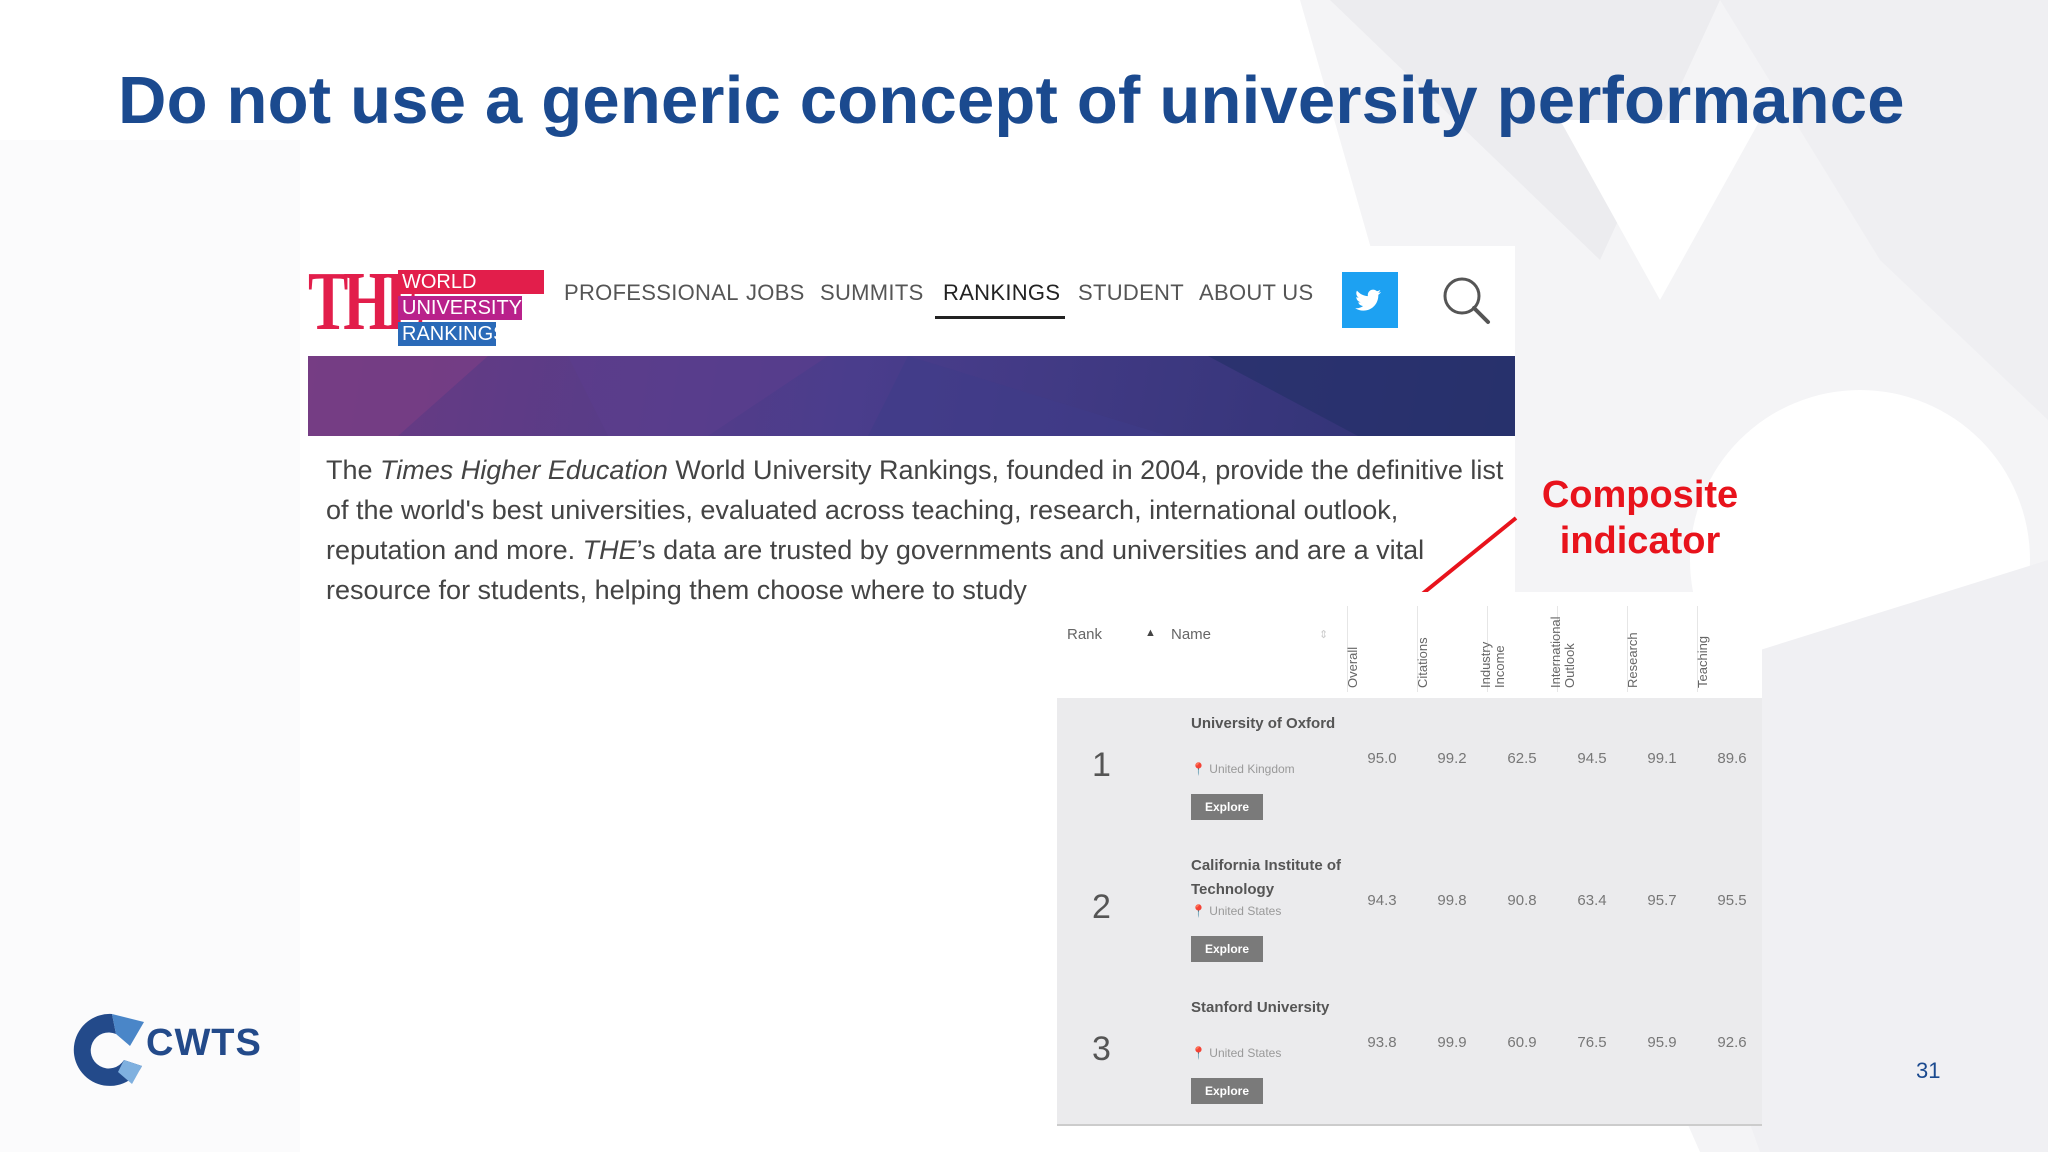  What do you see at coordinates (1640, 518) in the screenshot?
I see `composite-indicator-annotation: Composite indicator` at bounding box center [1640, 518].